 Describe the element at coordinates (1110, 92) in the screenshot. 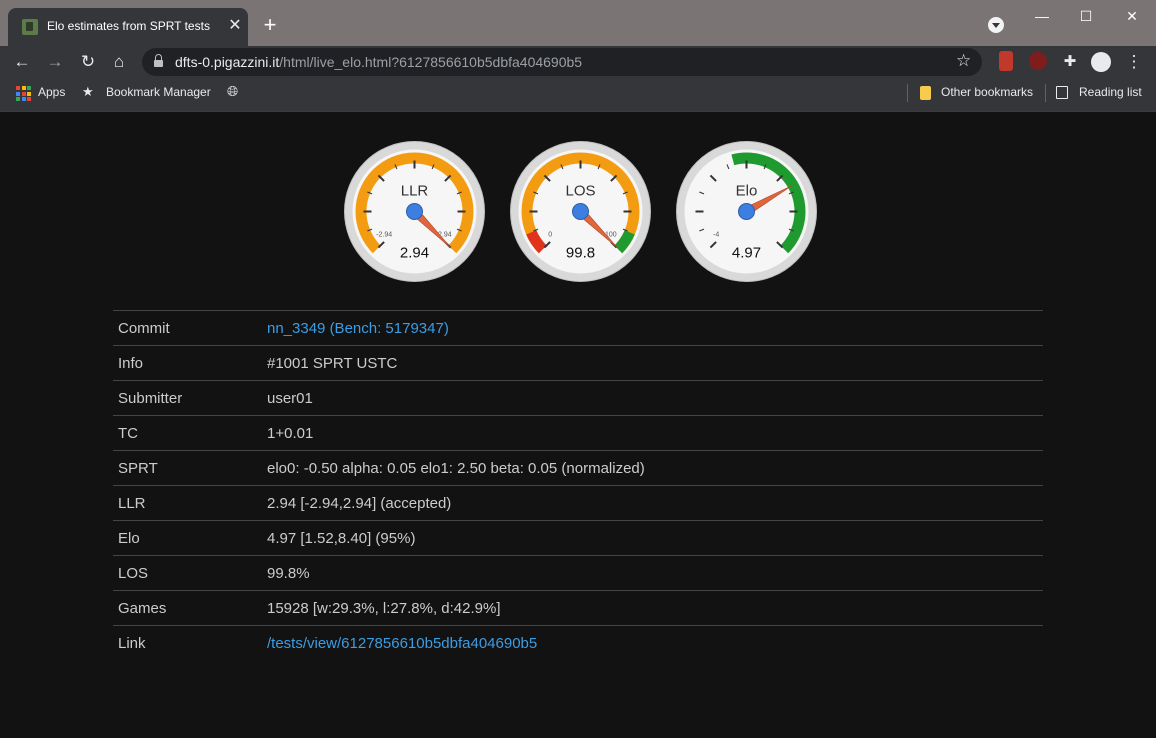

I see `reading-list: Reading list` at that location.